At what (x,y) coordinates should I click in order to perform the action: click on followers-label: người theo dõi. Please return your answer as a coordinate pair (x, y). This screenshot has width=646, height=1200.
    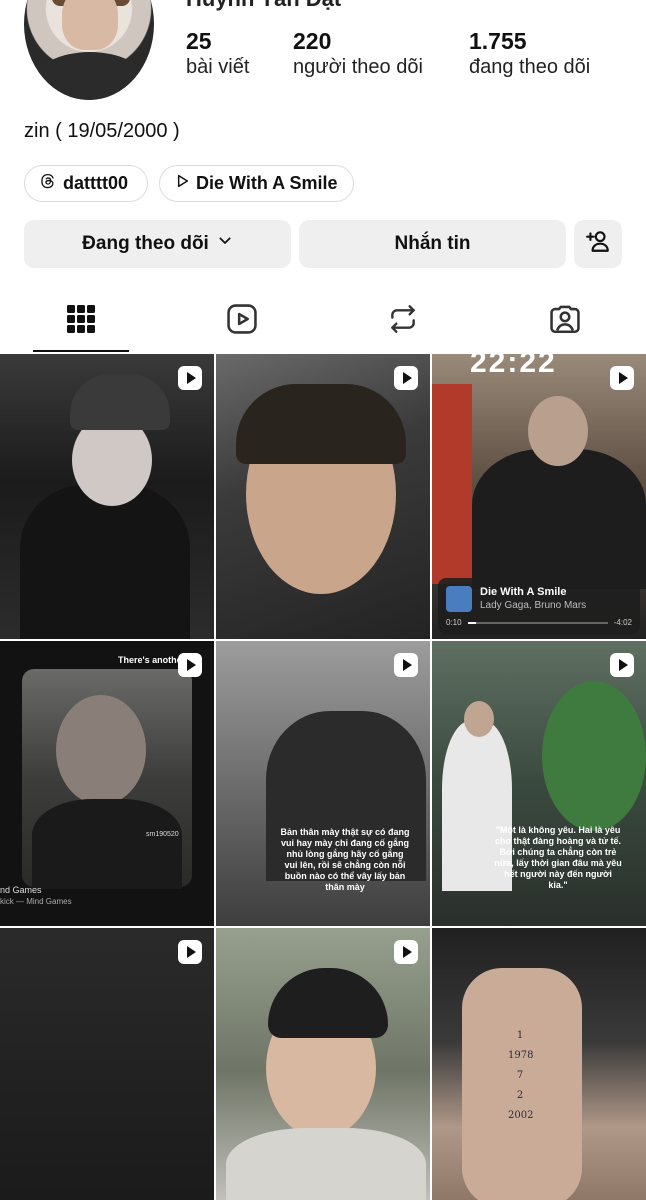
    Looking at the image, I should click on (358, 67).